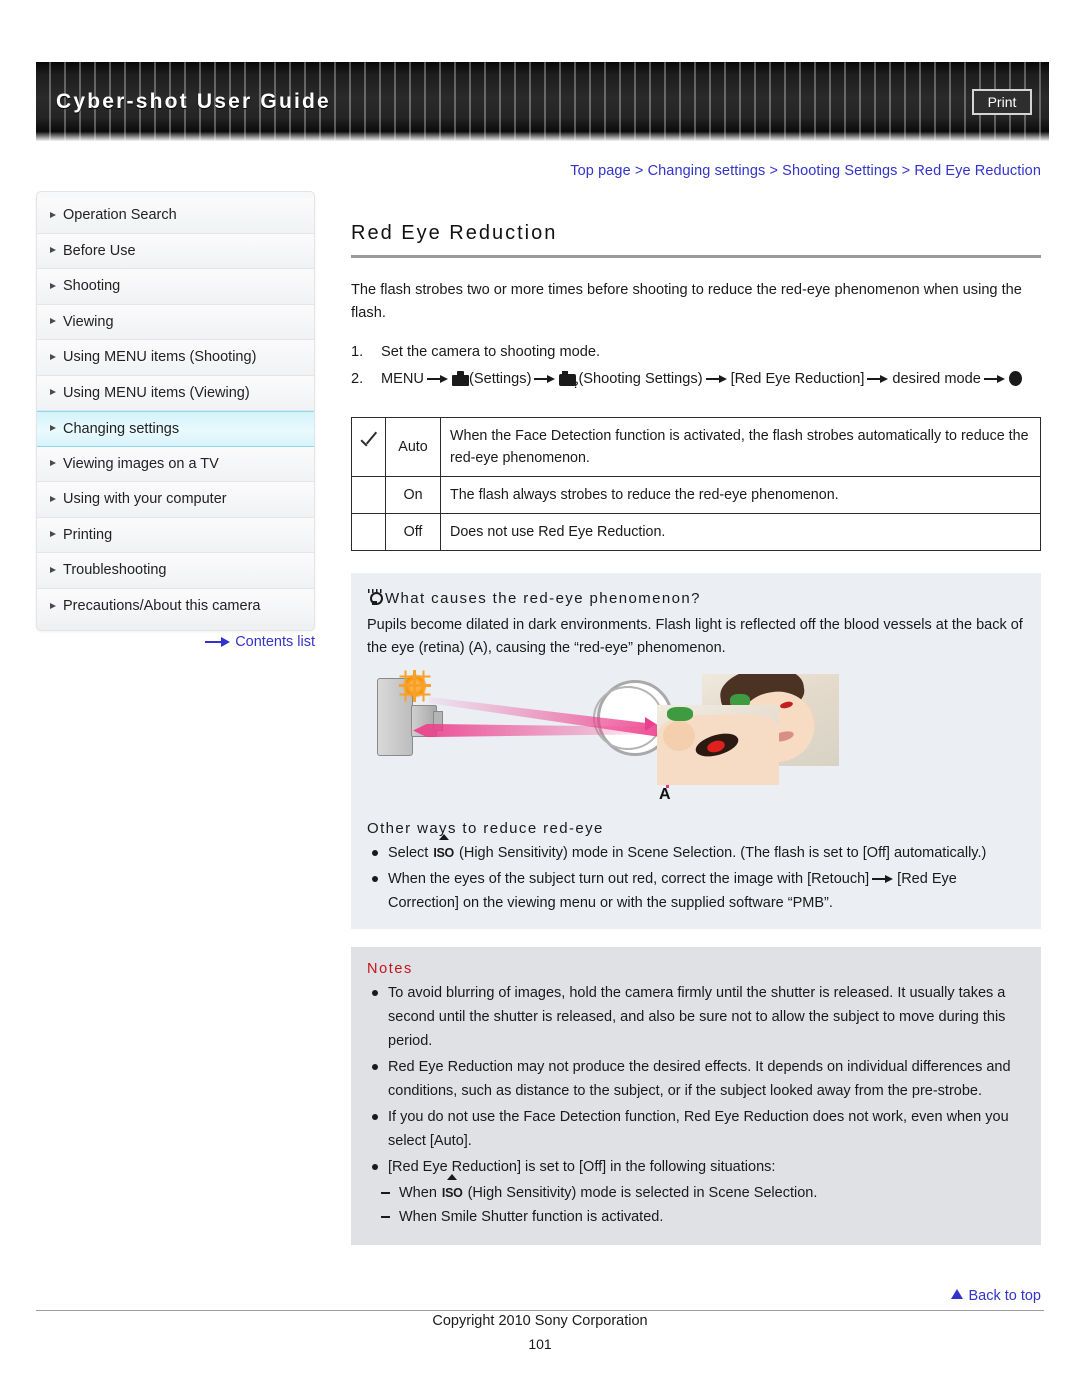 The image size is (1080, 1397). Describe the element at coordinates (650, 724) in the screenshot. I see `arrow-right-pink-icon` at that location.